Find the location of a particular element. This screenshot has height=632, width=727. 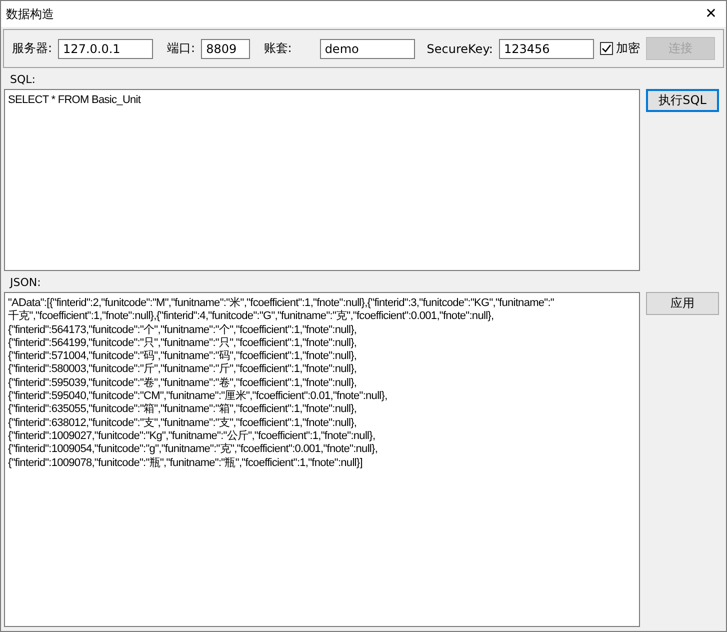

execute-sql-button: 执行SQL is located at coordinates (682, 100).